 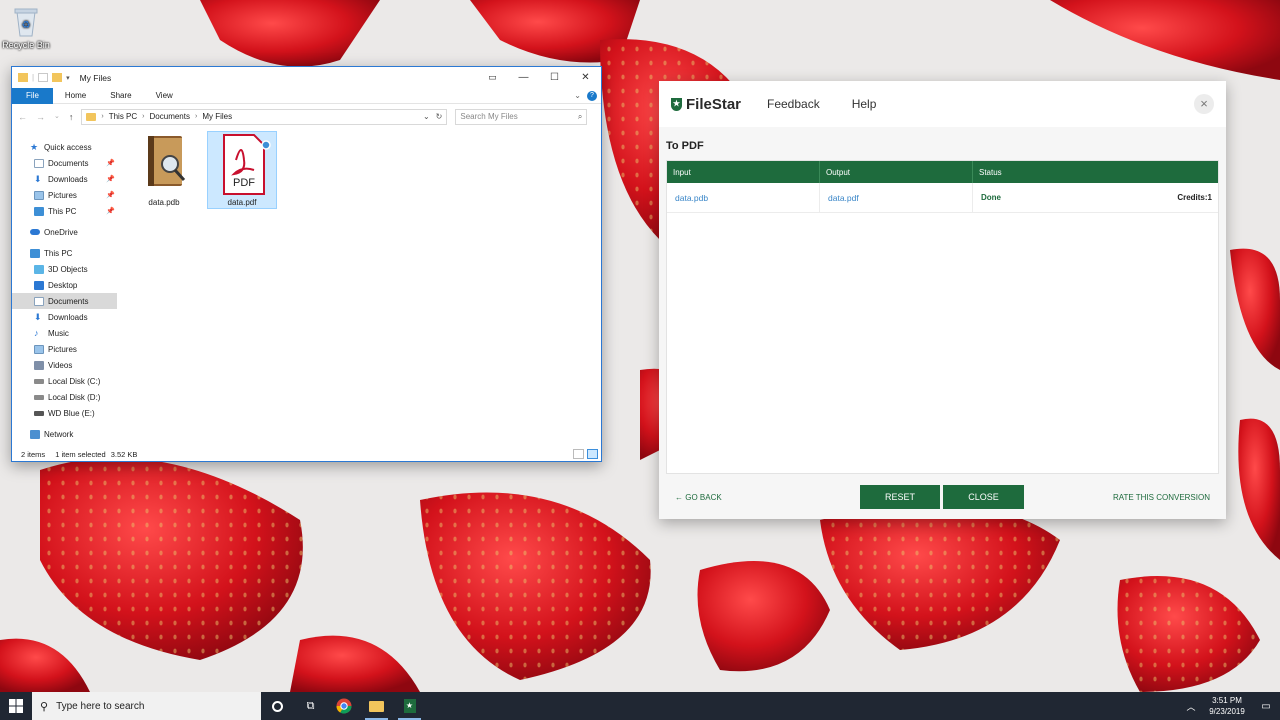 I want to click on output-file-link: data.pdf, so click(x=843, y=198).